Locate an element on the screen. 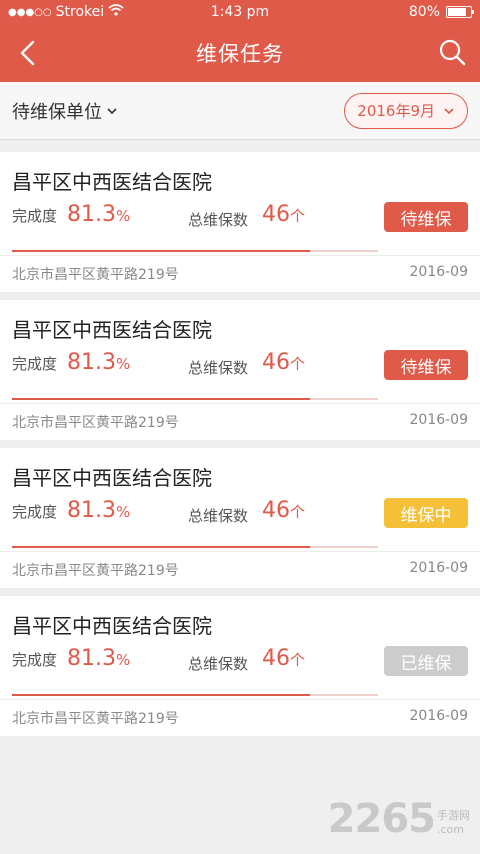 Image resolution: width=480 pixels, height=854 pixels. category-label: 待维保单位 is located at coordinates (57, 112).